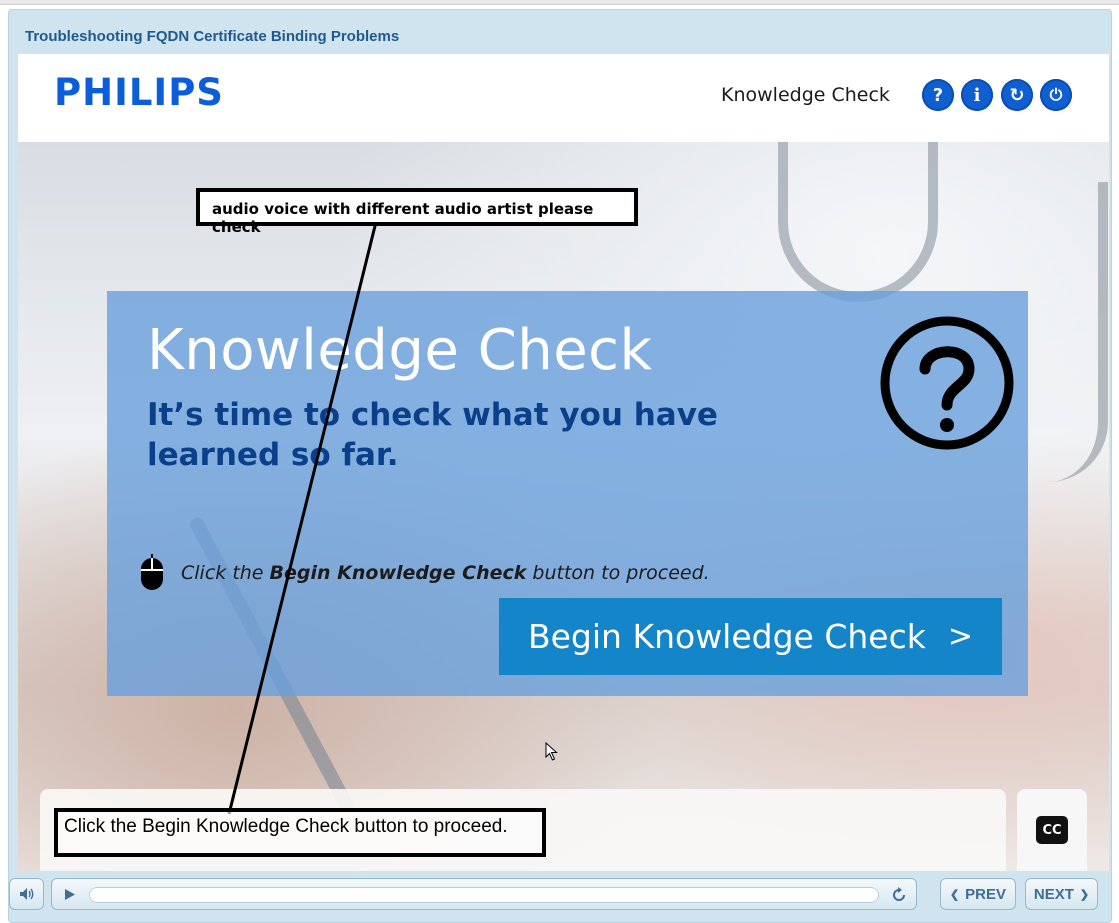 Image resolution: width=1119 pixels, height=923 pixels. What do you see at coordinates (563, 98) in the screenshot?
I see `slide-header: PHILIPS Knowledge Check ? i ↻ ⏻` at bounding box center [563, 98].